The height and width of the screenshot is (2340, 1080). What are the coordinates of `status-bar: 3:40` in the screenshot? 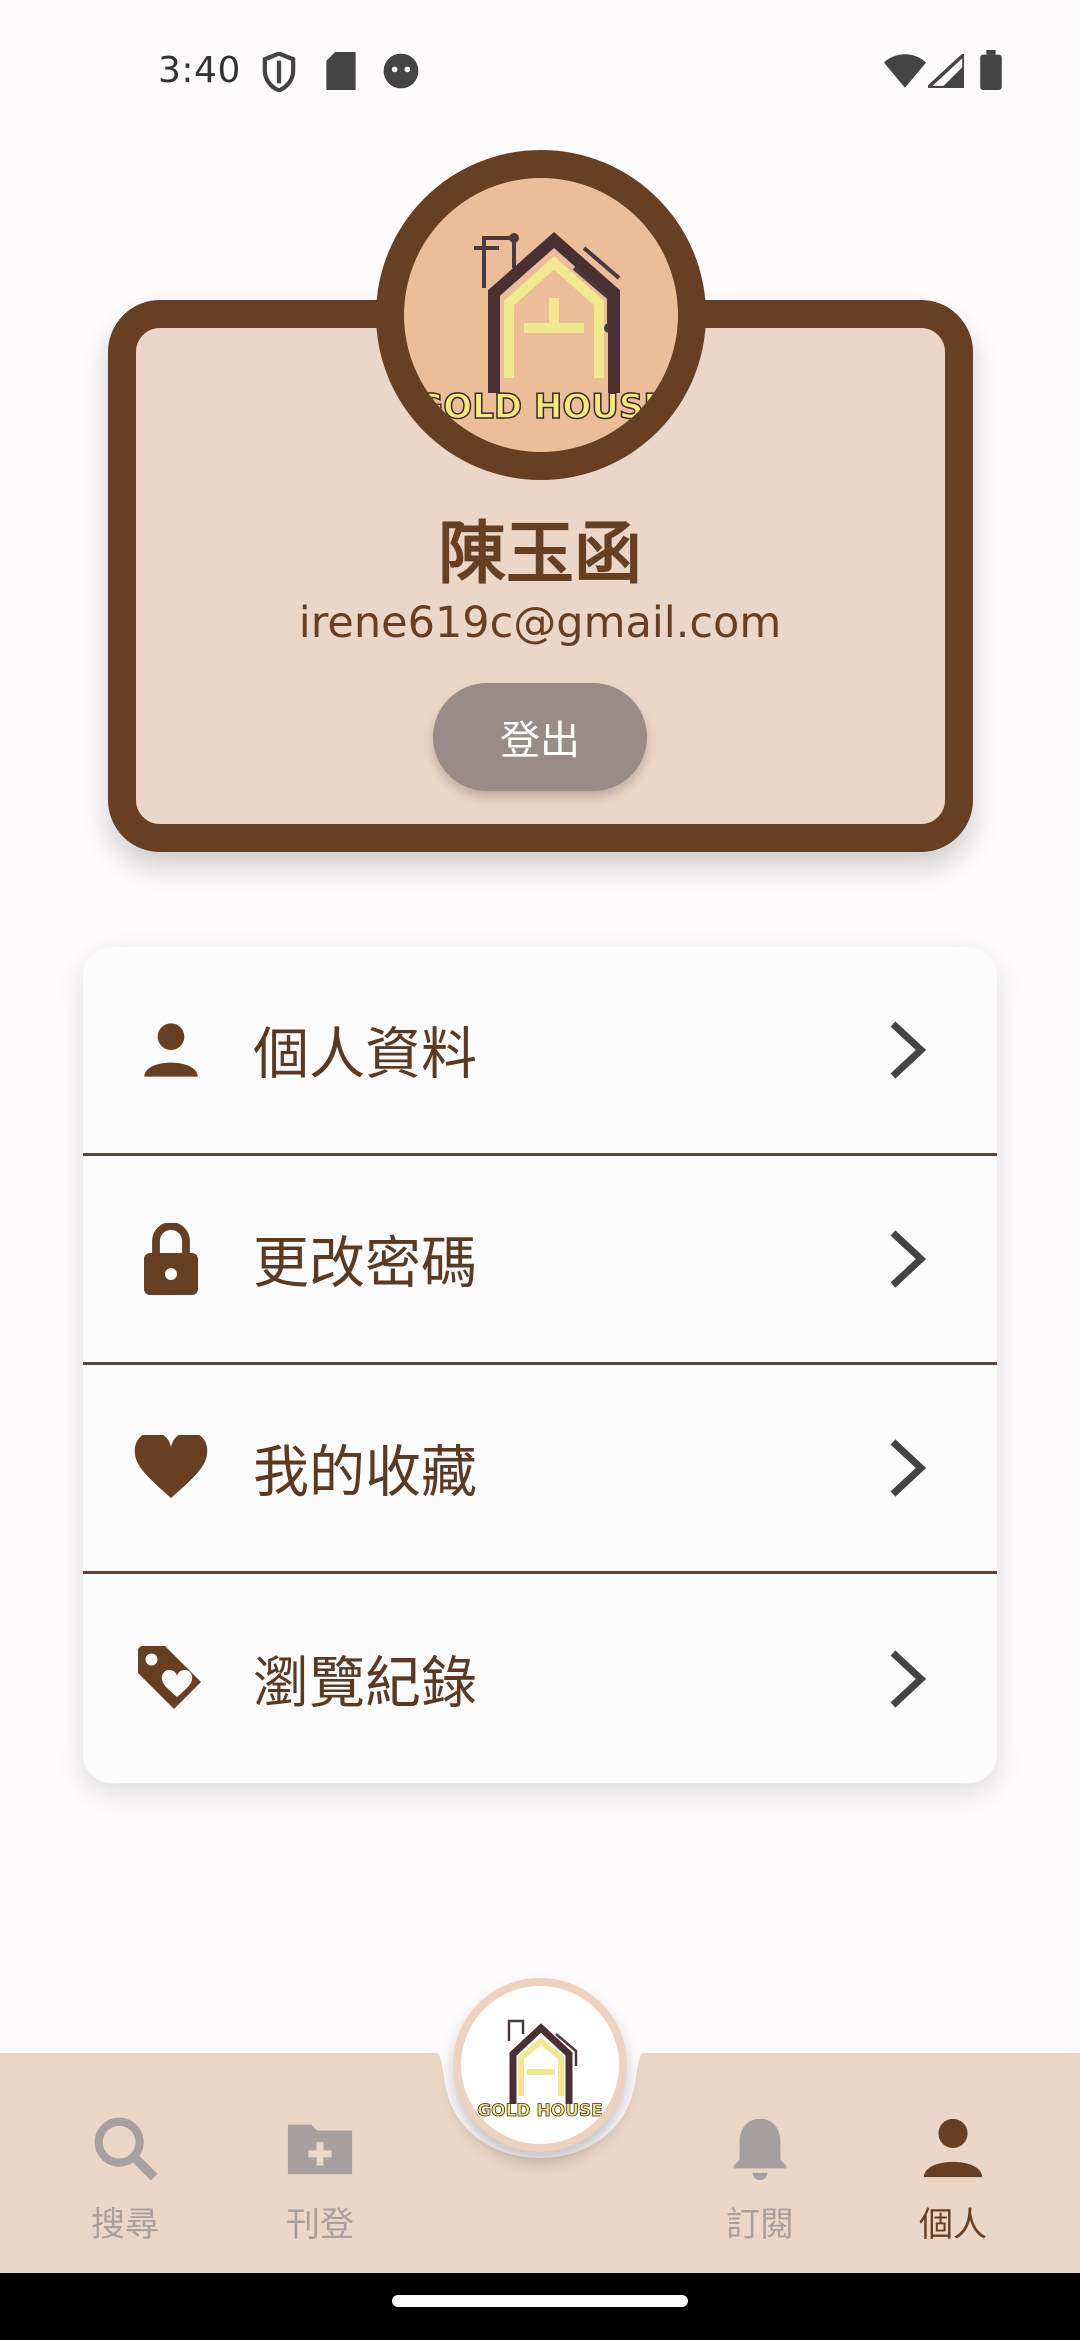 It's located at (540, 70).